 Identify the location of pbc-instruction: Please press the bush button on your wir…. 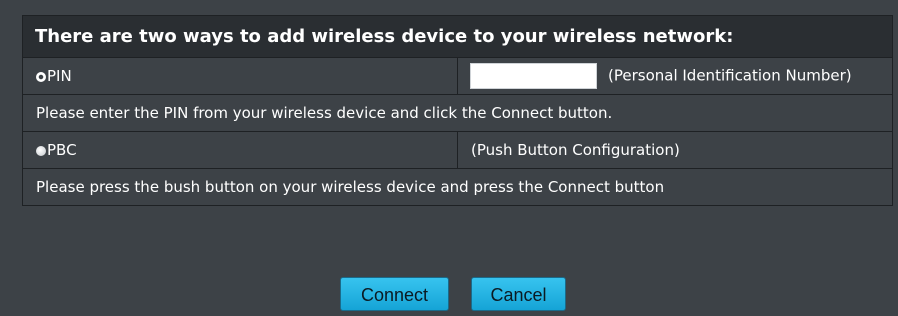
(457, 187).